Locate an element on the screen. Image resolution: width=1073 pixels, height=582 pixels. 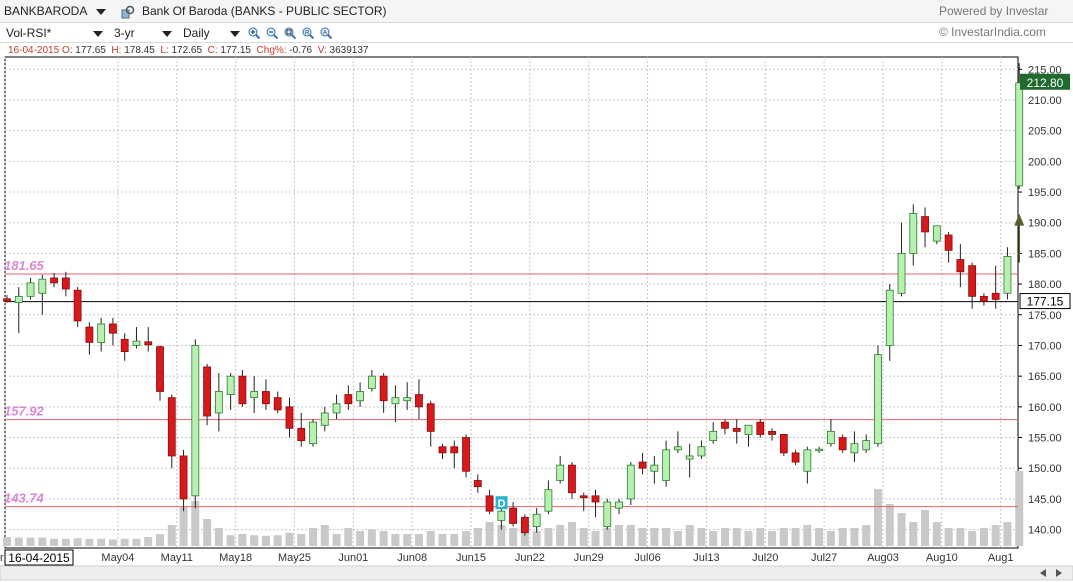
horizontal-scrollbar is located at coordinates (536, 573).